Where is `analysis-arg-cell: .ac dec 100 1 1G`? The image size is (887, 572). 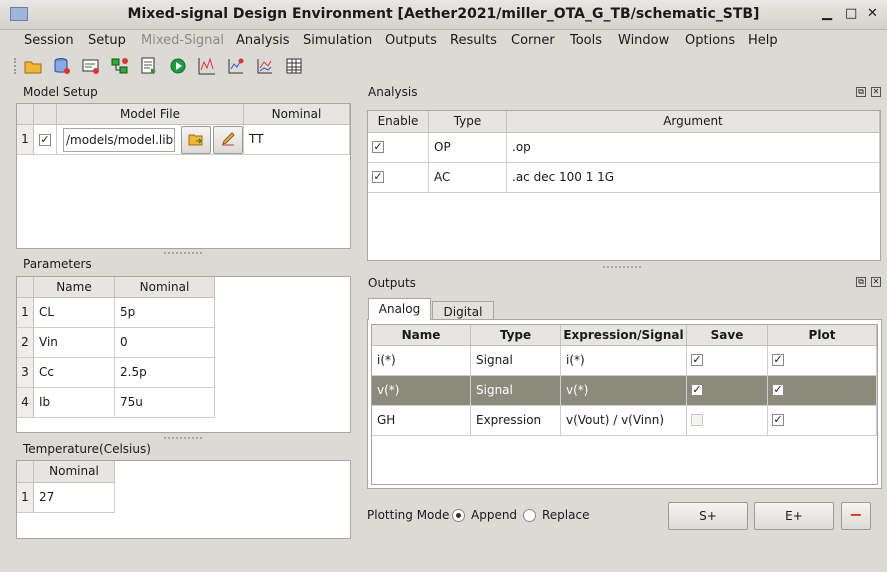
analysis-arg-cell: .ac dec 100 1 1G is located at coordinates (693, 178).